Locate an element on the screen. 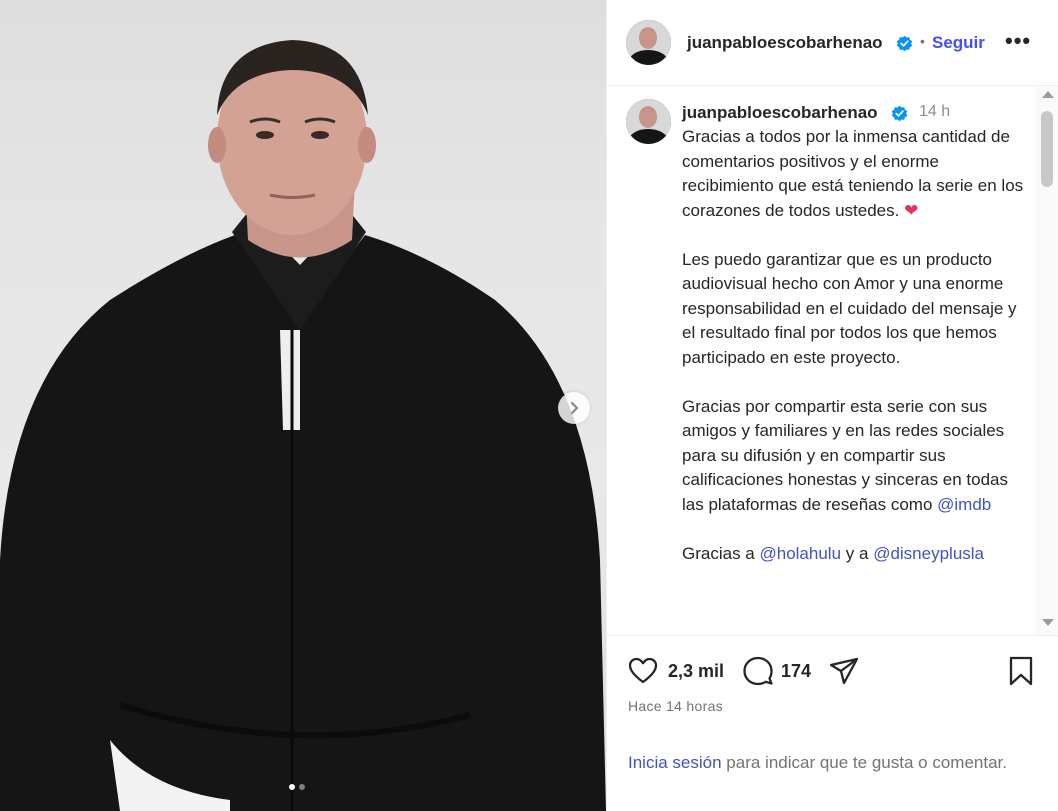 The width and height of the screenshot is (1058, 811). login-prompt-text: para indicar que te gusta o comentar. is located at coordinates (866, 762).